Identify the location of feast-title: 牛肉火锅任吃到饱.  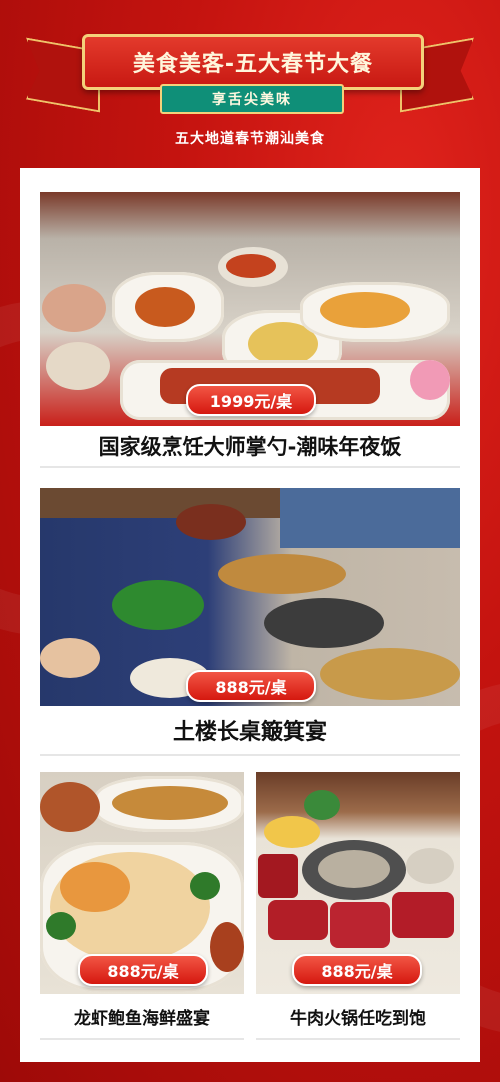
(358, 1018).